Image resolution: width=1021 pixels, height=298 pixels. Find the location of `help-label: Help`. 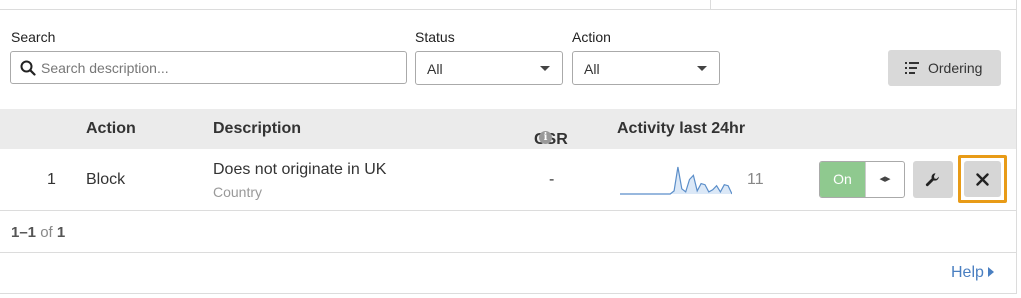

help-label: Help is located at coordinates (967, 272).